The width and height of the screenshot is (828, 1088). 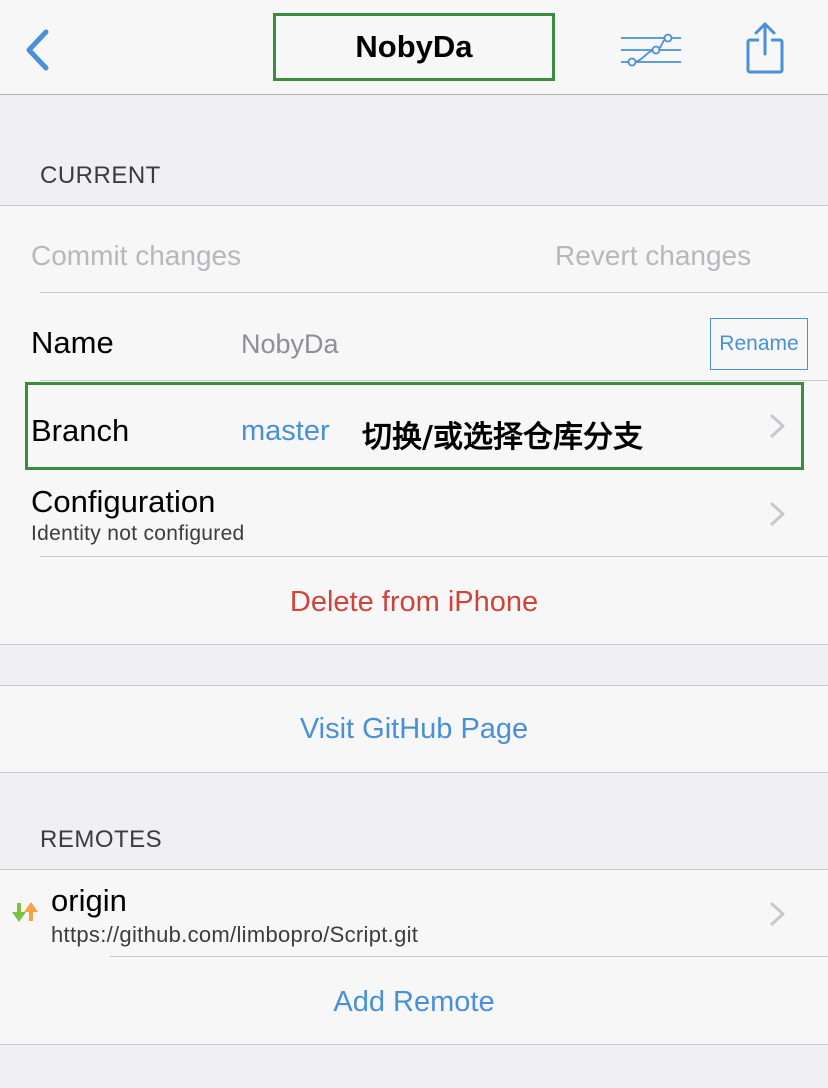 What do you see at coordinates (123, 502) in the screenshot?
I see `configuration-label: Configuration` at bounding box center [123, 502].